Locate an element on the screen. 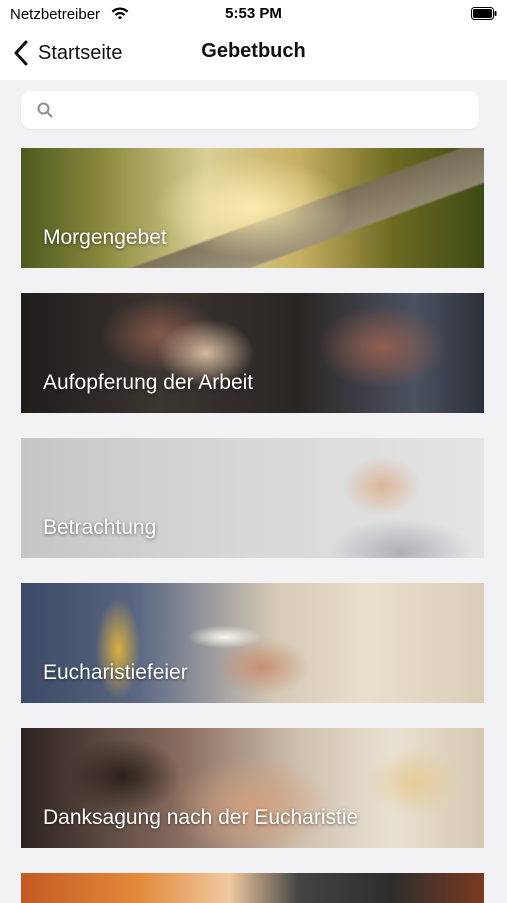 This screenshot has height=903, width=507. card-label: Eucharistiefeier is located at coordinates (115, 672).